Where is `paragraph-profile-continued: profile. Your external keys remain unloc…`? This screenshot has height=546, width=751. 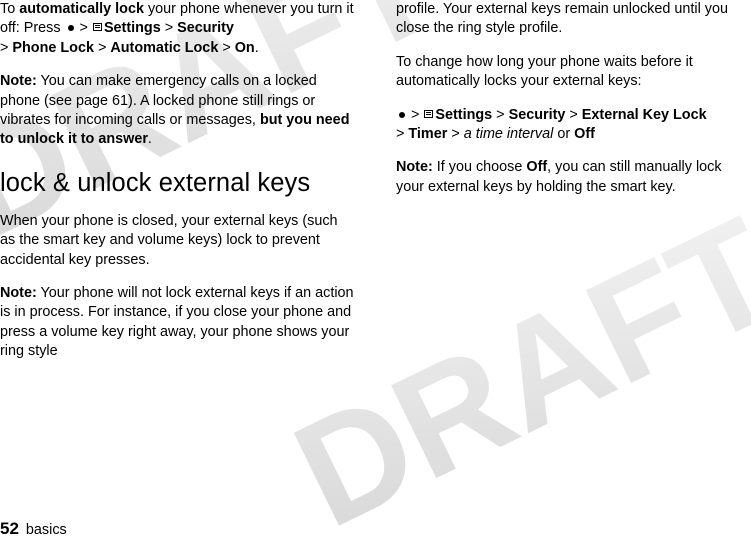
paragraph-profile-continued: profile. Your external keys remain unloc… is located at coordinates (562, 19).